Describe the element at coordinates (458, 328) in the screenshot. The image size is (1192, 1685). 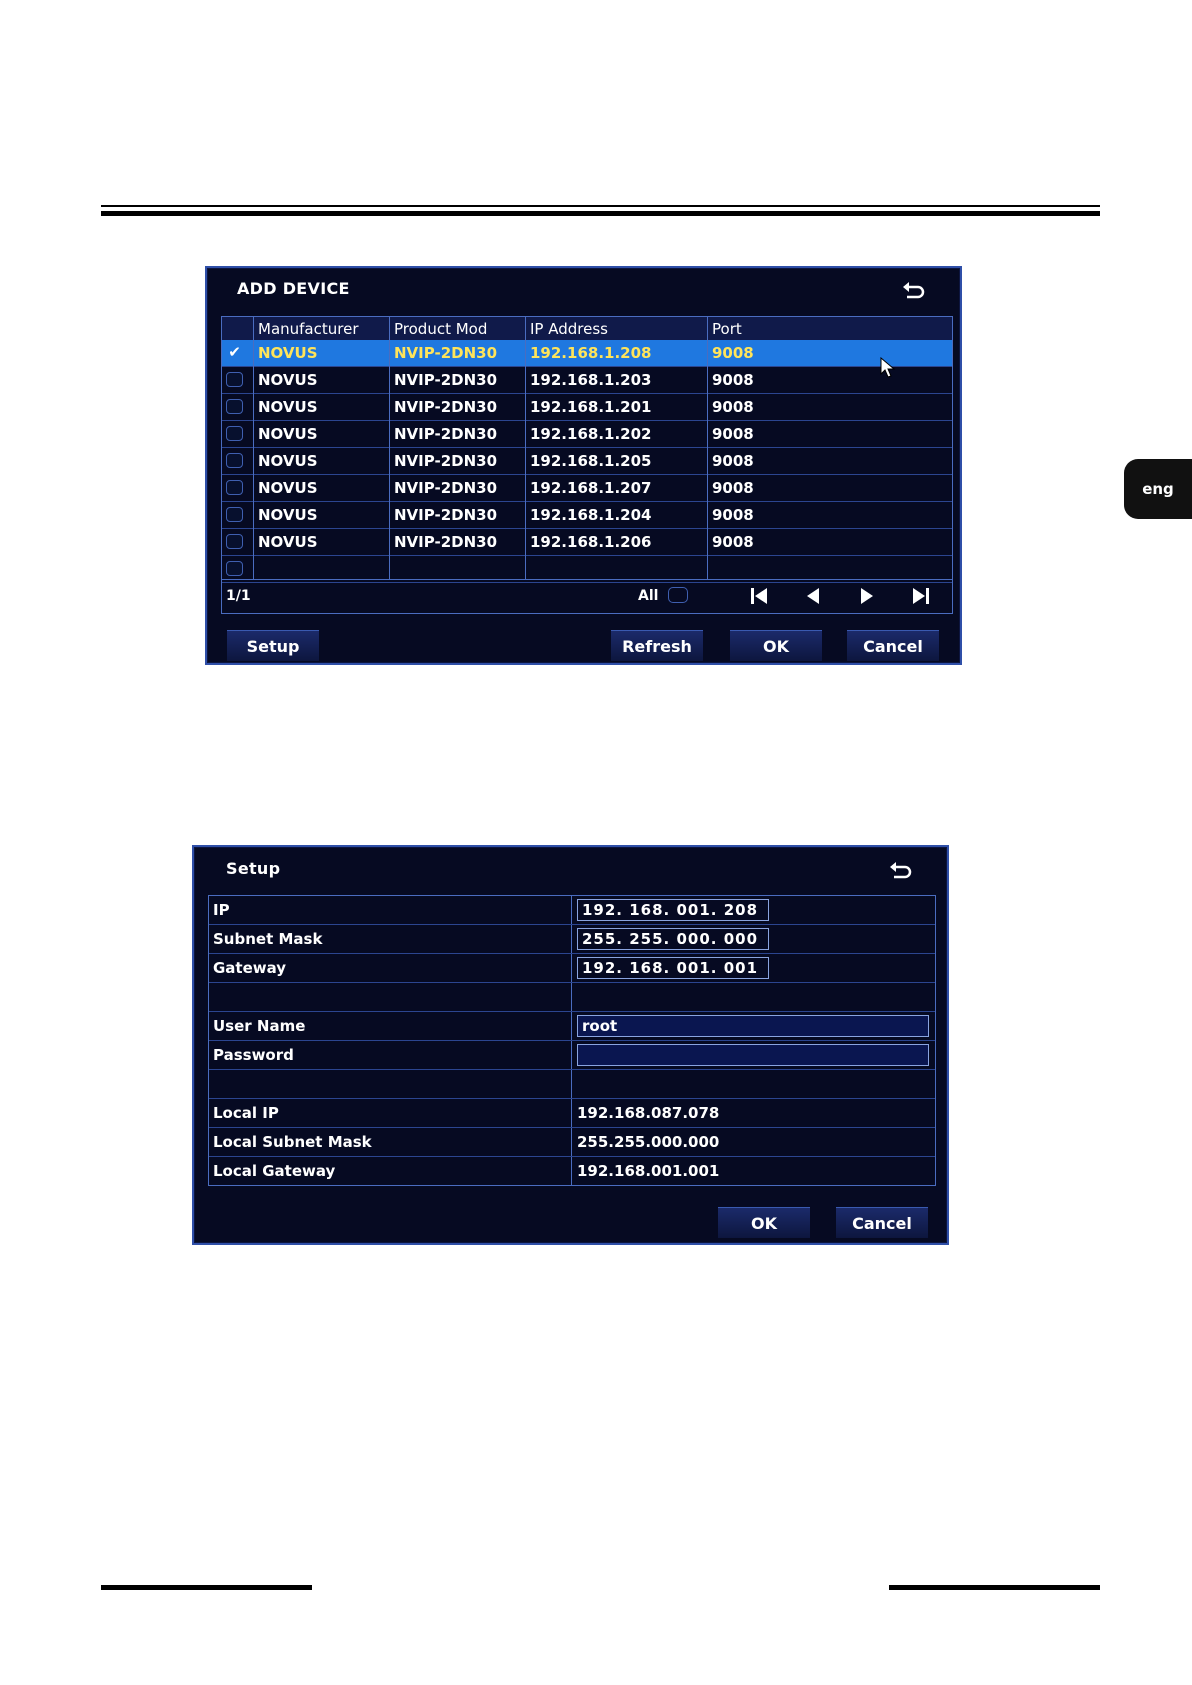
I see `column-header-product: Product Mod` at that location.